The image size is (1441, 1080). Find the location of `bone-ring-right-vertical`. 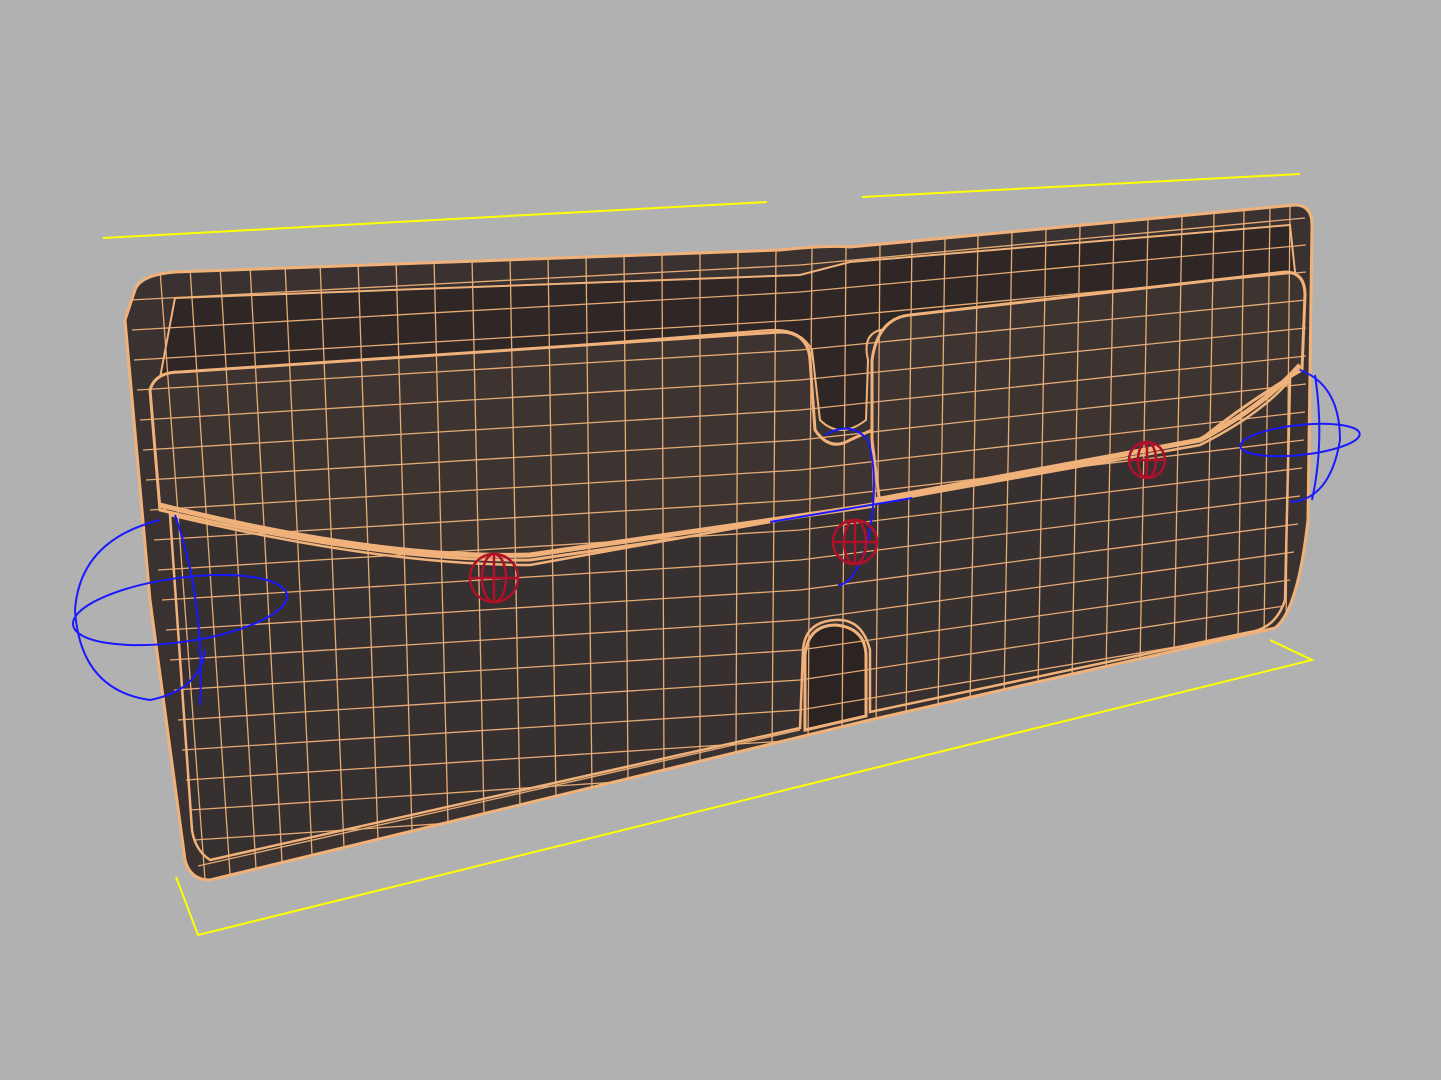

bone-ring-right-vertical is located at coordinates (1316, 437).